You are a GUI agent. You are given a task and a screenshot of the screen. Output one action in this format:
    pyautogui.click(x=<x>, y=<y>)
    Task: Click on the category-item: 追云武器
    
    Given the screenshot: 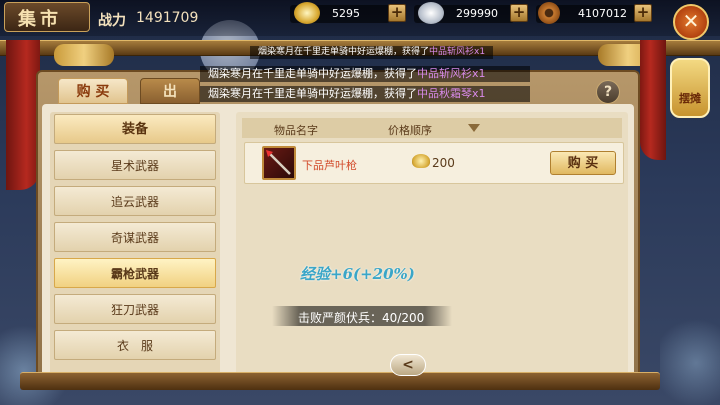 What is the action you would take?
    pyautogui.click(x=135, y=201)
    